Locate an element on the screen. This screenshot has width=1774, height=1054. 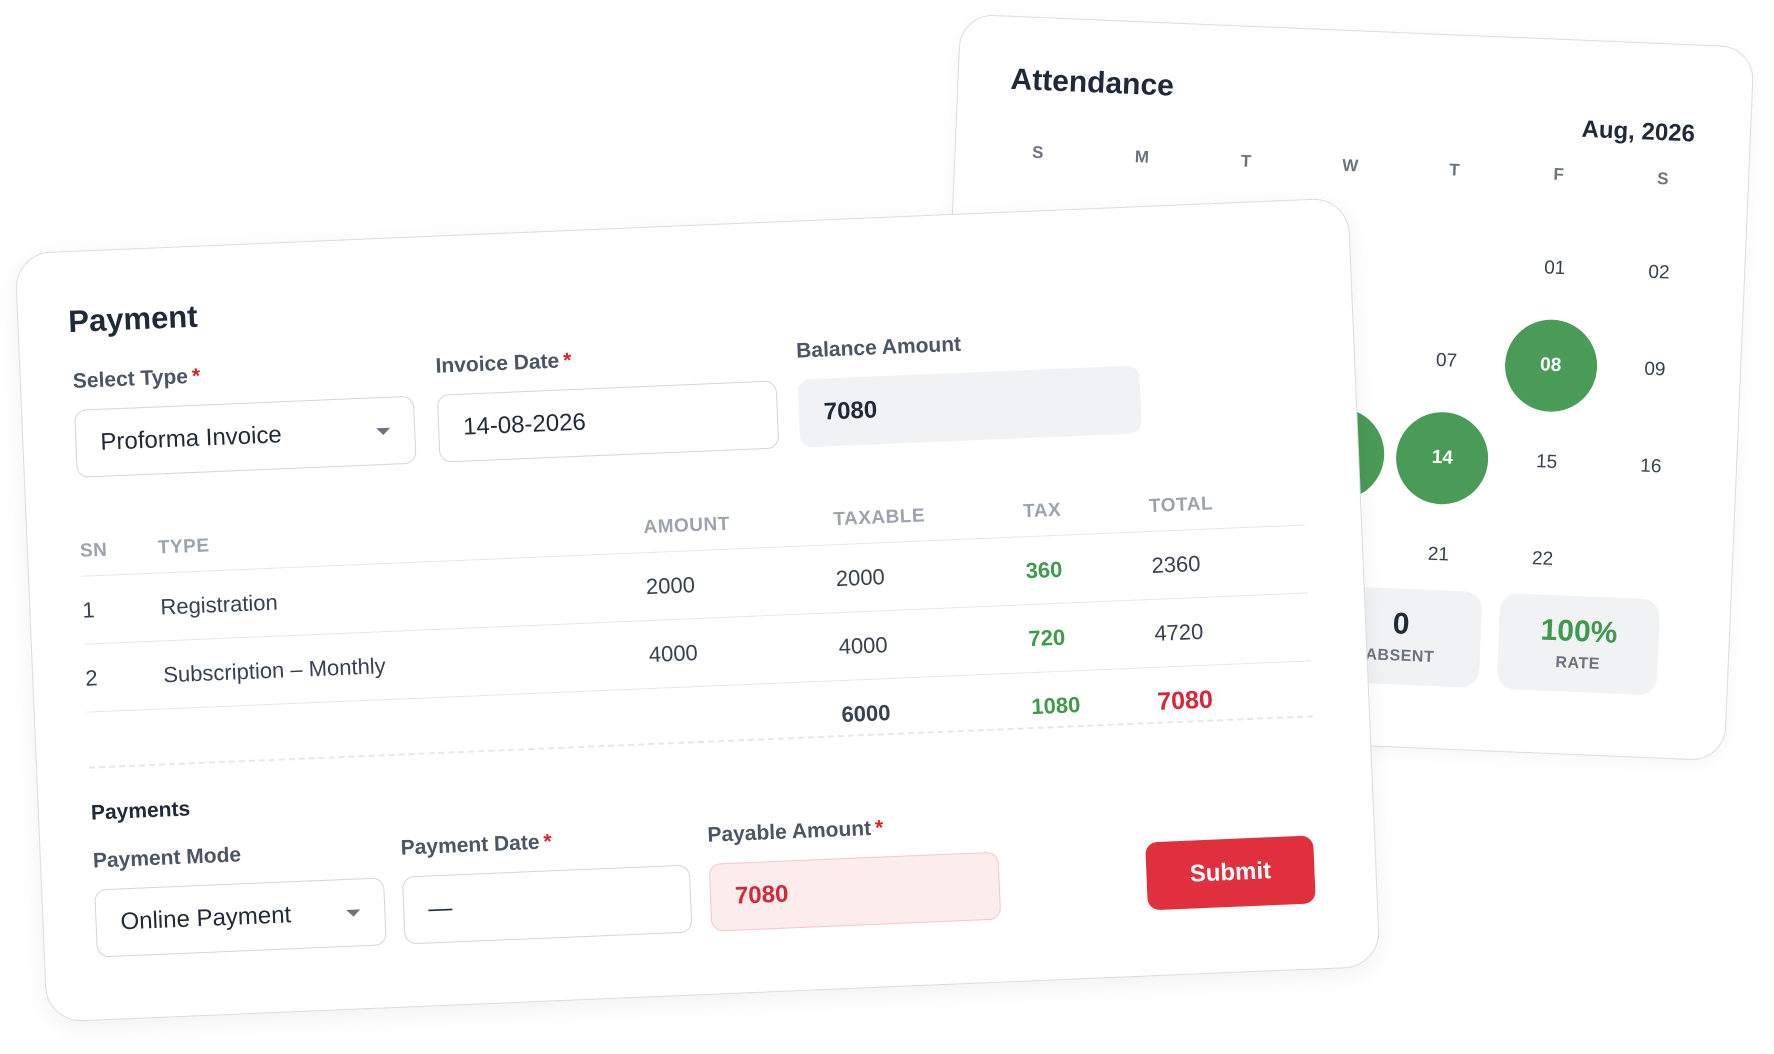
payment-date-label: Payment Date is located at coordinates (470, 845).